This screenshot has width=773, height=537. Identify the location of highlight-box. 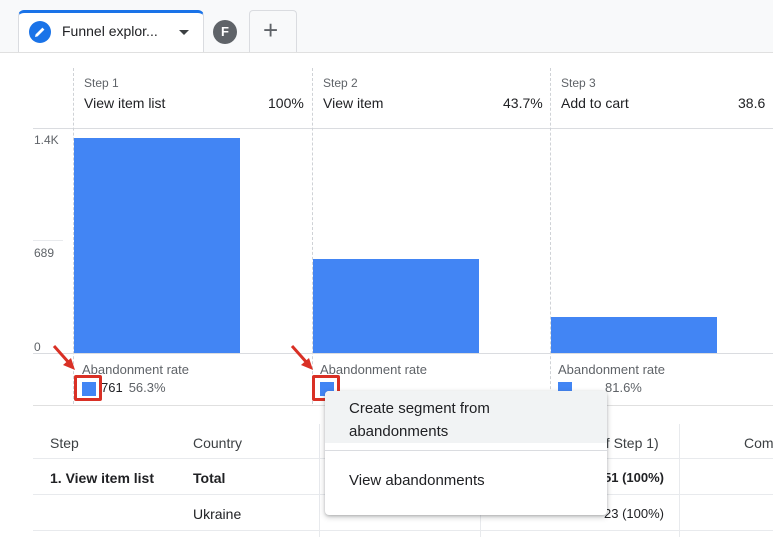
(88, 388).